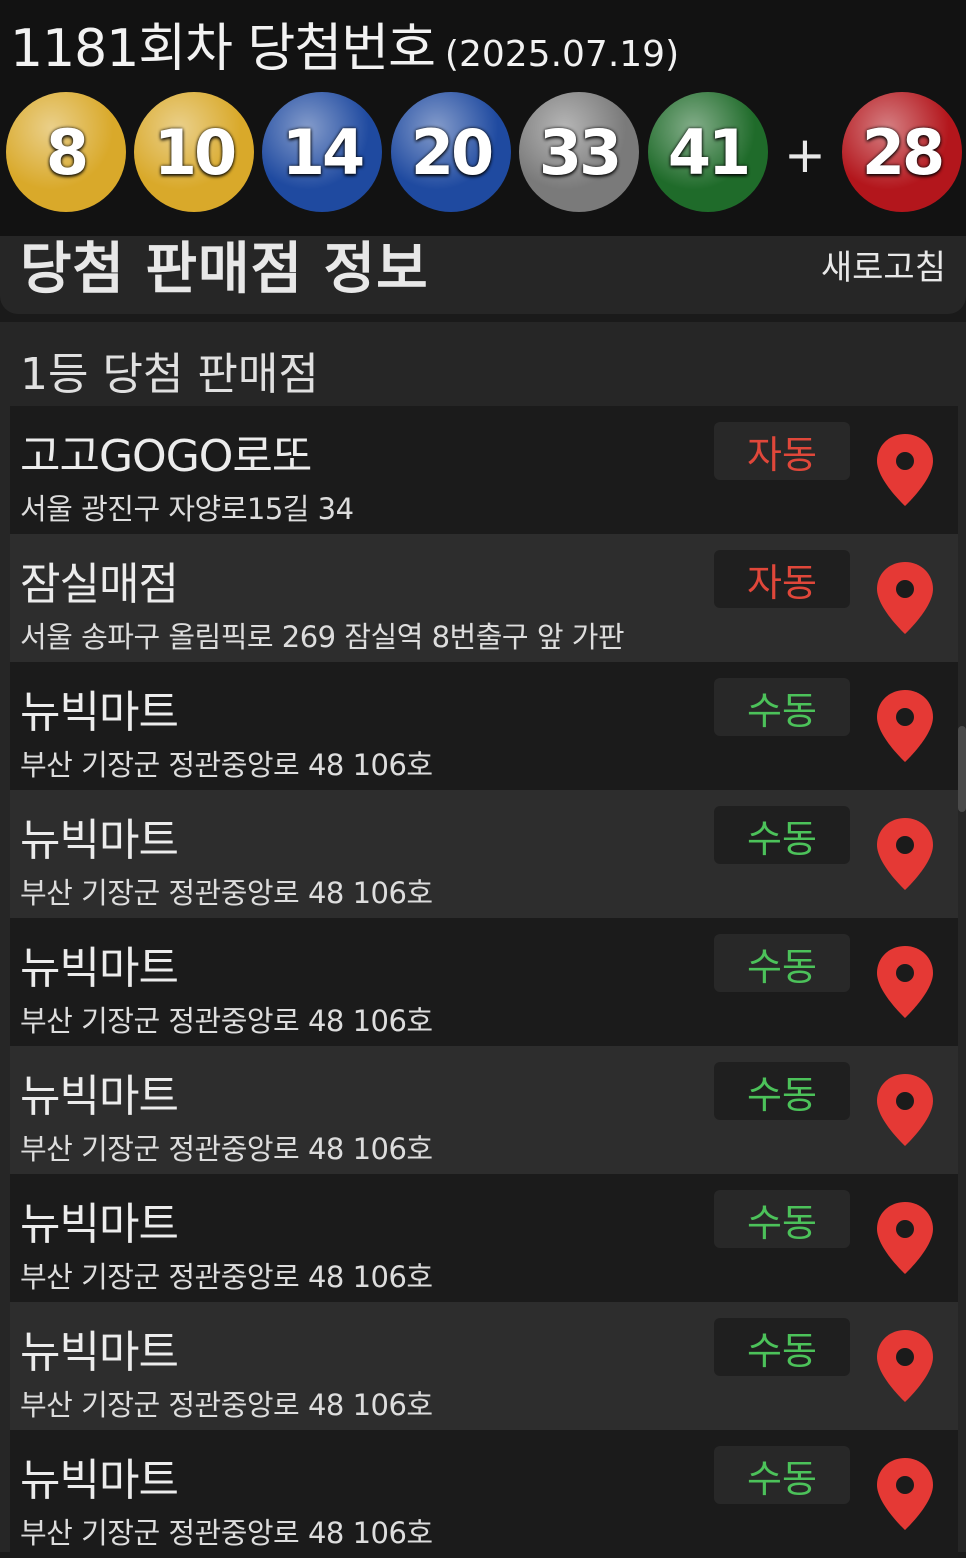  What do you see at coordinates (166, 456) in the screenshot?
I see `store-name: 고고GOGO로또` at bounding box center [166, 456].